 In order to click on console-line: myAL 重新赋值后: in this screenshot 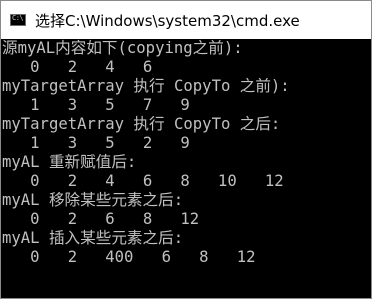, I will do `click(69, 162)`.